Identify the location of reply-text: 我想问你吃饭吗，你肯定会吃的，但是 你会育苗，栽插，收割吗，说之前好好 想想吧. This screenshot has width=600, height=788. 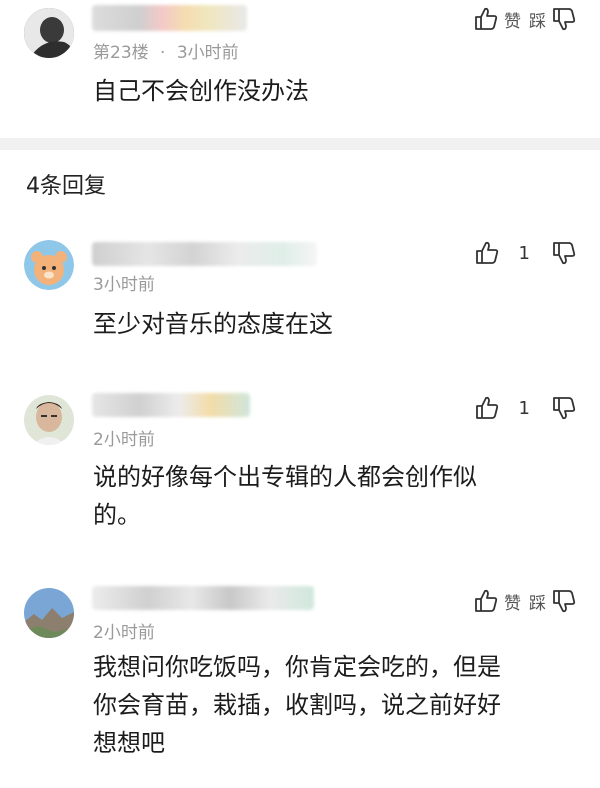
(297, 705).